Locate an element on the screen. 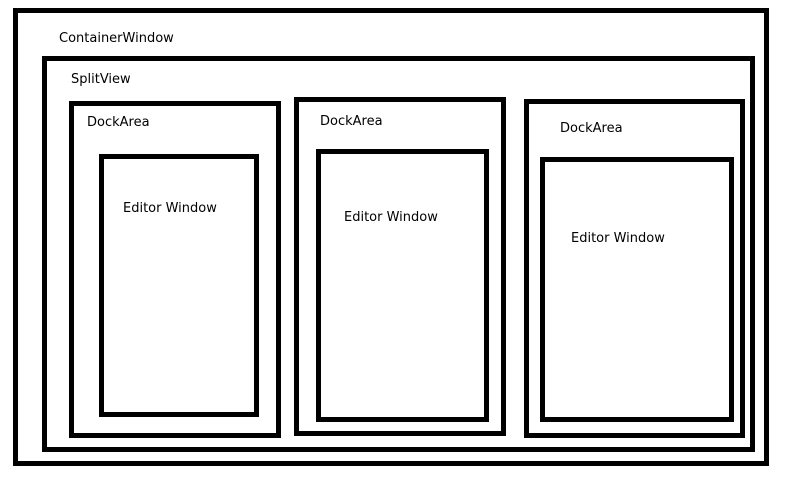 This screenshot has height=480, width=785. editor-window-label-1: Editor Window is located at coordinates (170, 208).